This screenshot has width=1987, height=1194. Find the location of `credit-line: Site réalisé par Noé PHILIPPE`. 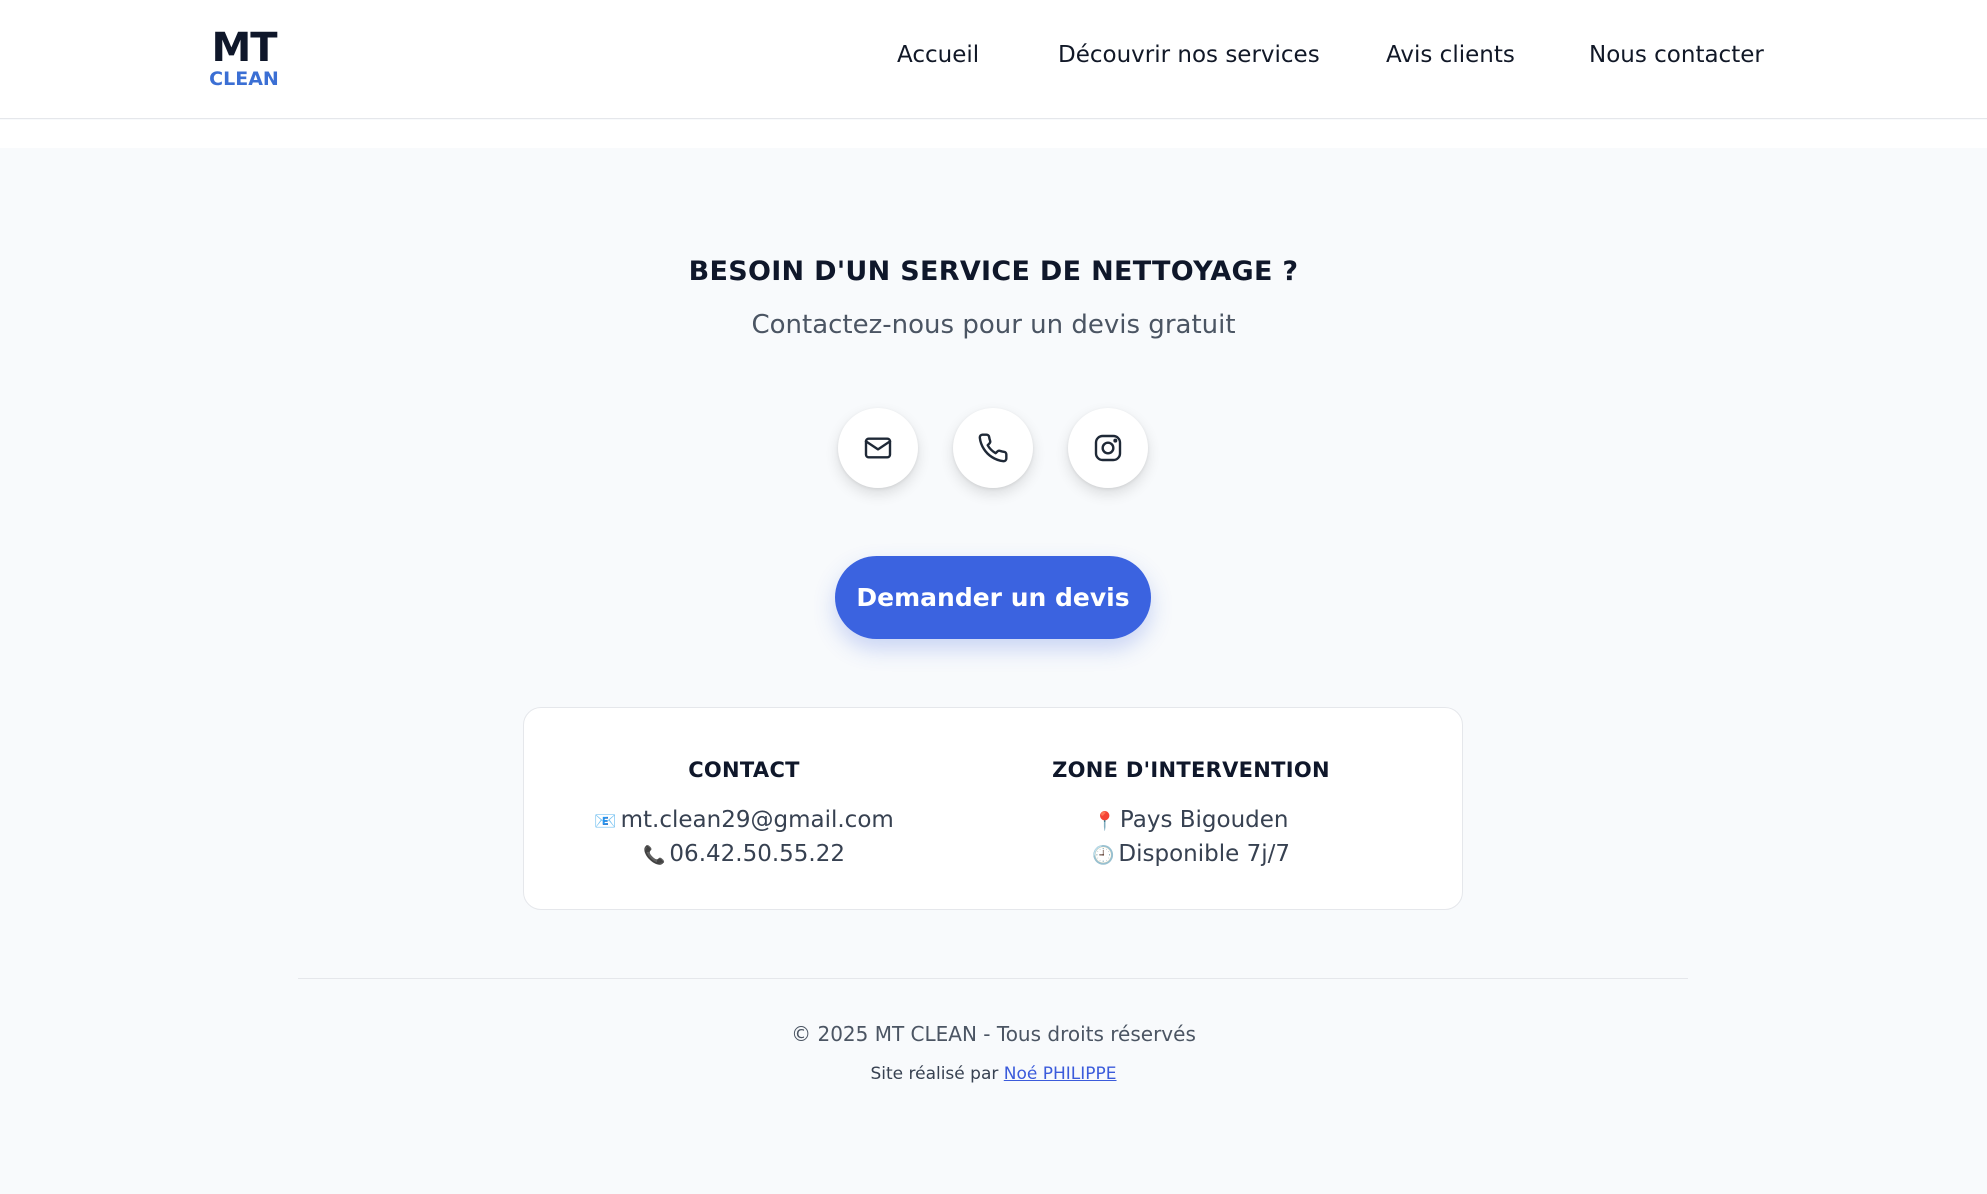

credit-line: Site réalisé par Noé PHILIPPE is located at coordinates (993, 1074).